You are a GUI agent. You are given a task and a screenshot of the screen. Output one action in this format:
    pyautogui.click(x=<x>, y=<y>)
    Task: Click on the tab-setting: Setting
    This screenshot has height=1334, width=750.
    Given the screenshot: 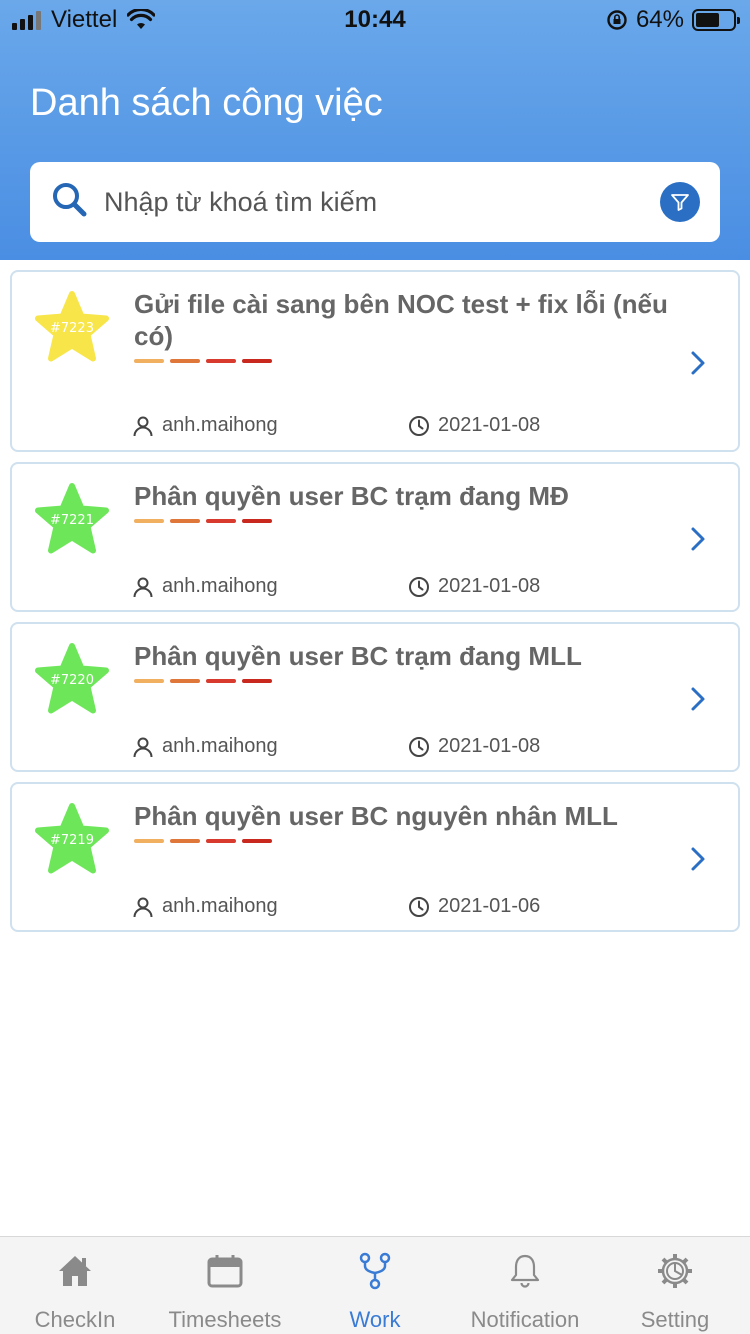 What is the action you would take?
    pyautogui.click(x=675, y=1285)
    